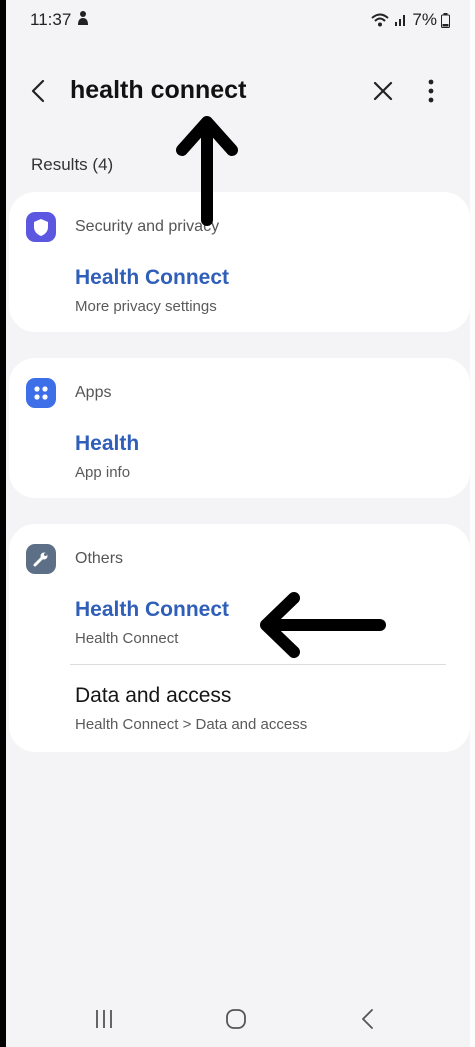 This screenshot has height=1047, width=475. I want to click on close-icon, so click(383, 91).